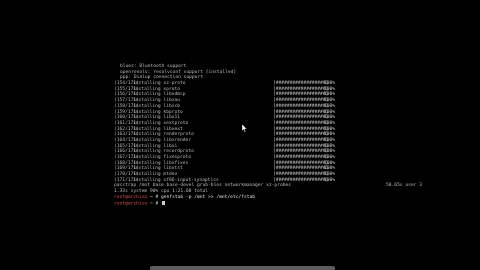 The image size is (480, 270). Describe the element at coordinates (242, 268) in the screenshot. I see `bottom-edge-bar` at that location.